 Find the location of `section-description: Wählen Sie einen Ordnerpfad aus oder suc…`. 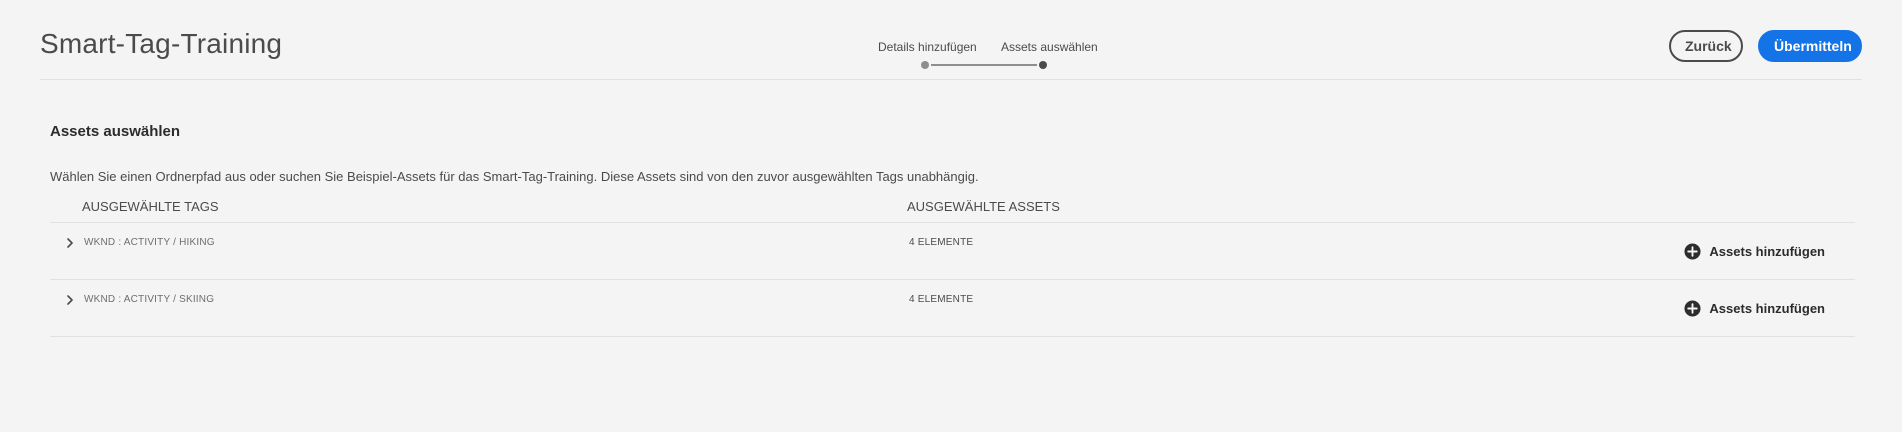

section-description: Wählen Sie einen Ordnerpfad aus oder suc… is located at coordinates (514, 176).